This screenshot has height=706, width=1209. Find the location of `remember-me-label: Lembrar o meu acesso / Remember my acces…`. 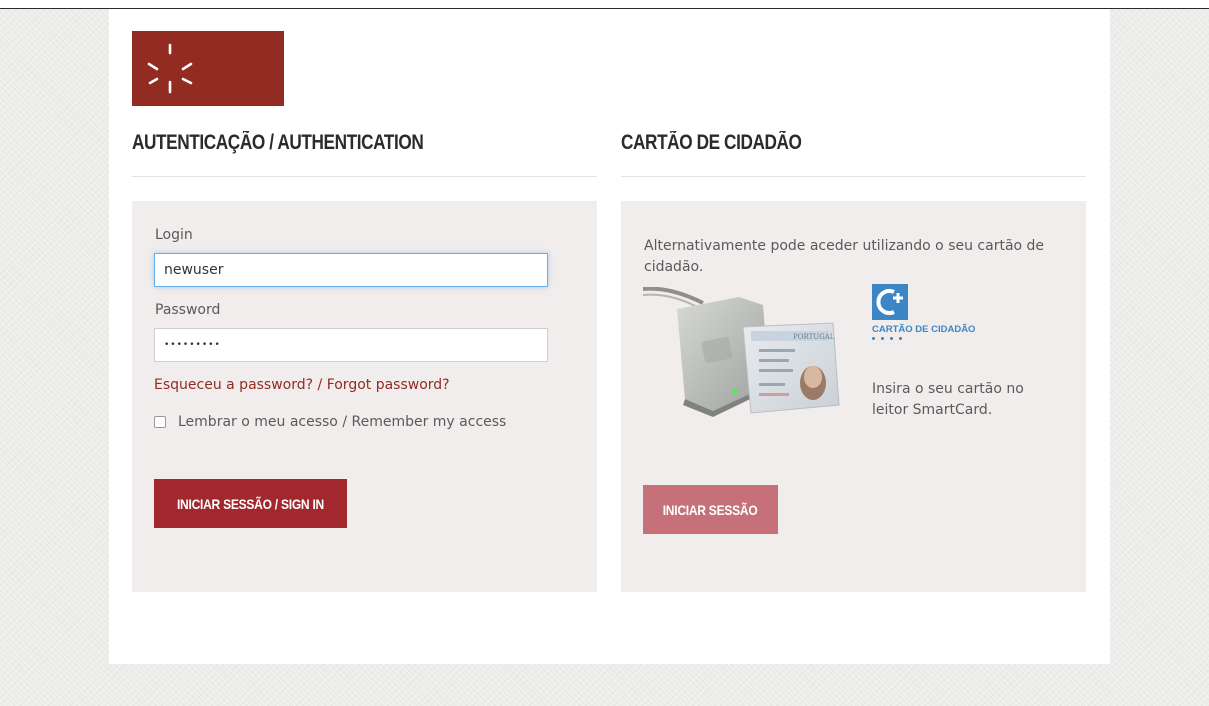

remember-me-label: Lembrar o meu acesso / Remember my acces… is located at coordinates (342, 422).